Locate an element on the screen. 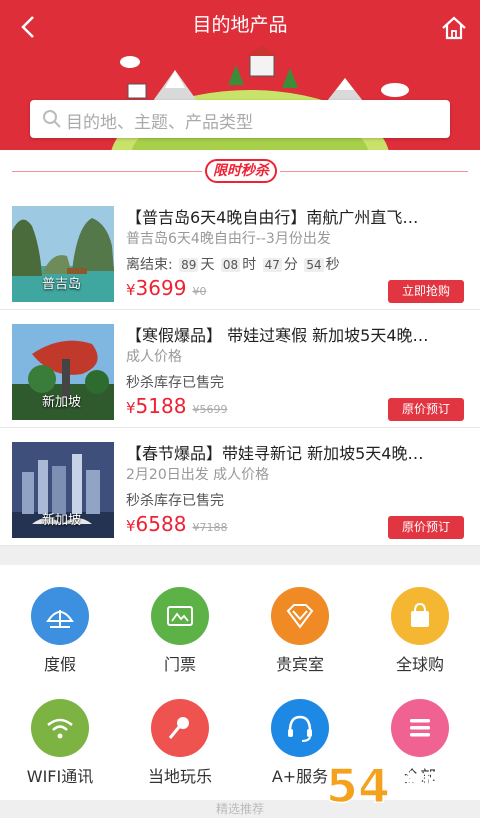 The width and height of the screenshot is (480, 818). microphone-icon is located at coordinates (178, 728).